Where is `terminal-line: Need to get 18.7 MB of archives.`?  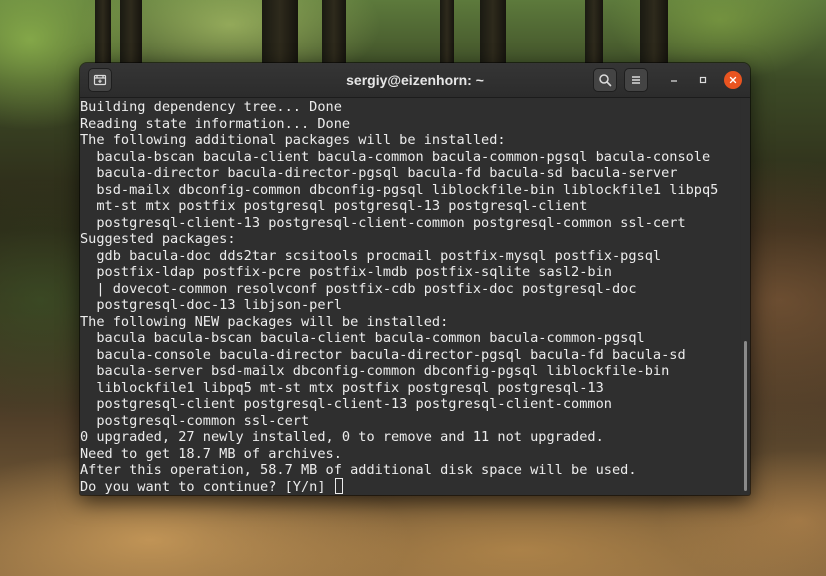
terminal-line: Need to get 18.7 MB of archives. is located at coordinates (211, 453).